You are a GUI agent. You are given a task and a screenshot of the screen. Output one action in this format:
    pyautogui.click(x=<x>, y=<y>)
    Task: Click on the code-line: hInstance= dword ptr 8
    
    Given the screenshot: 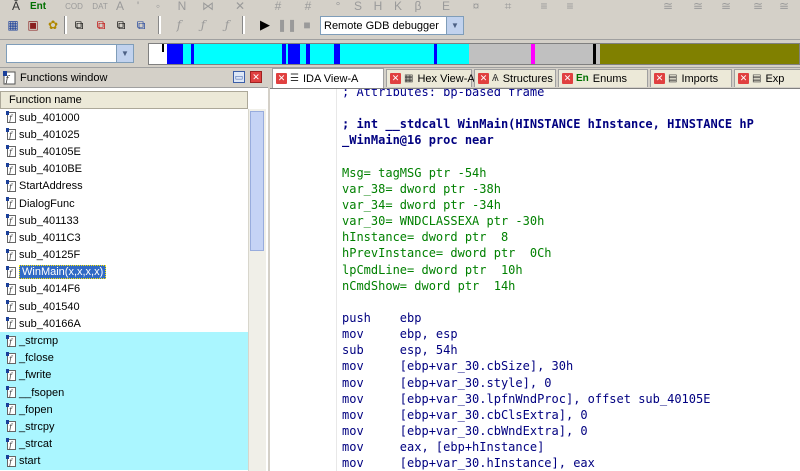 What is the action you would take?
    pyautogui.click(x=571, y=237)
    